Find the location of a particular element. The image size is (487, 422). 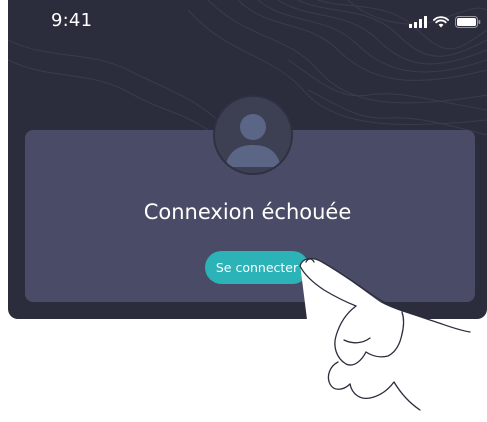

signal-icon is located at coordinates (418, 22).